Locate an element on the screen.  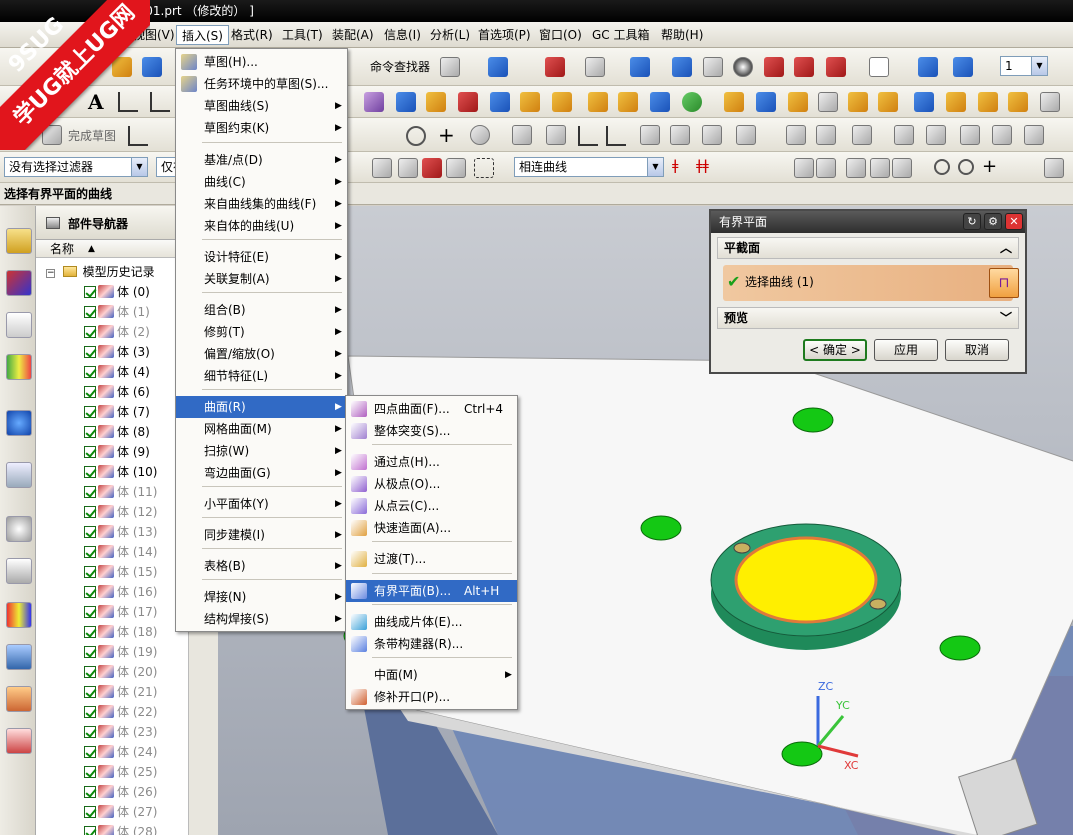
measure-icon is located at coordinates (450, 67).